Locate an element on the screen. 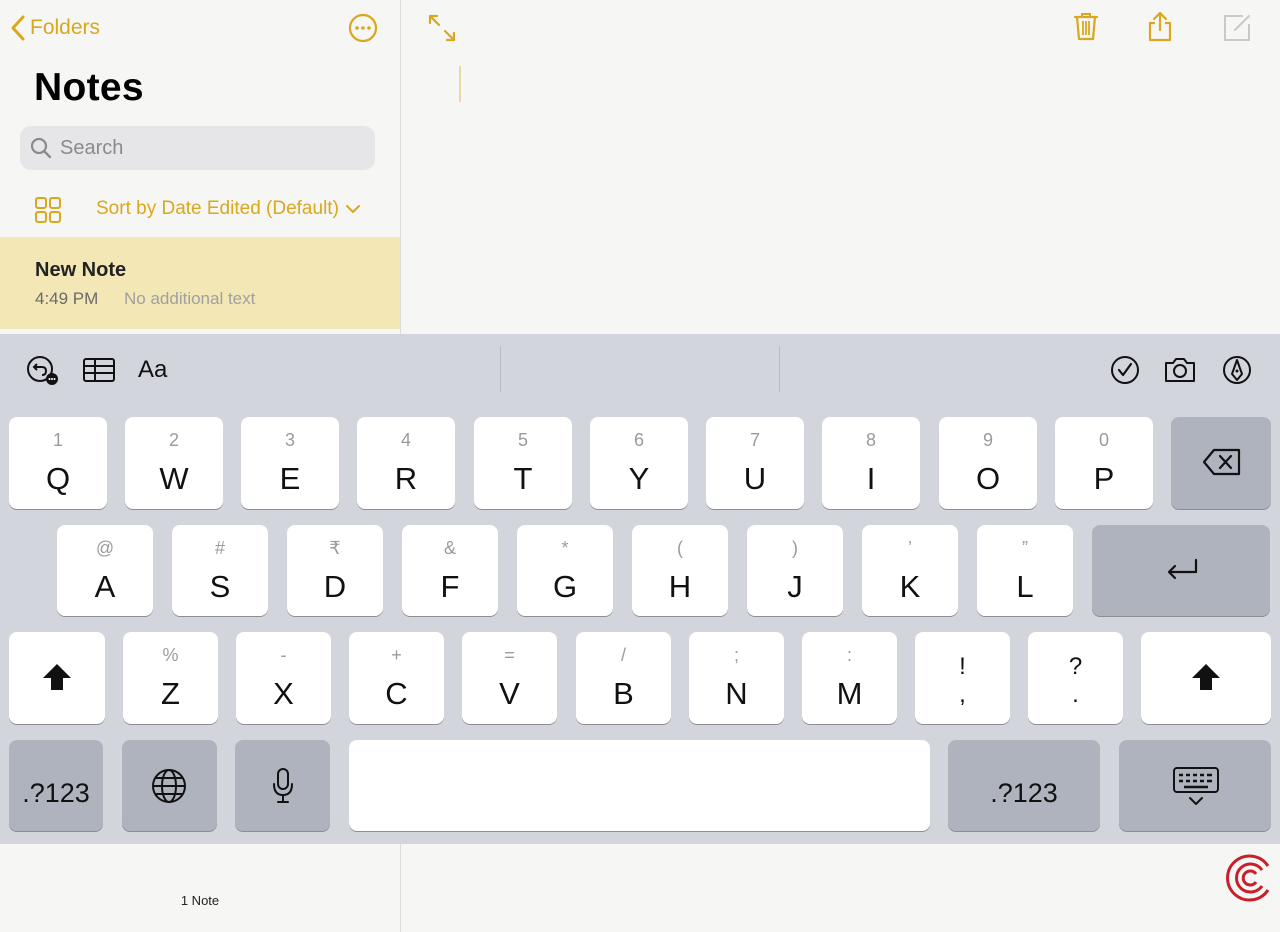 The image size is (1280, 932). key-g: * G is located at coordinates (565, 570).